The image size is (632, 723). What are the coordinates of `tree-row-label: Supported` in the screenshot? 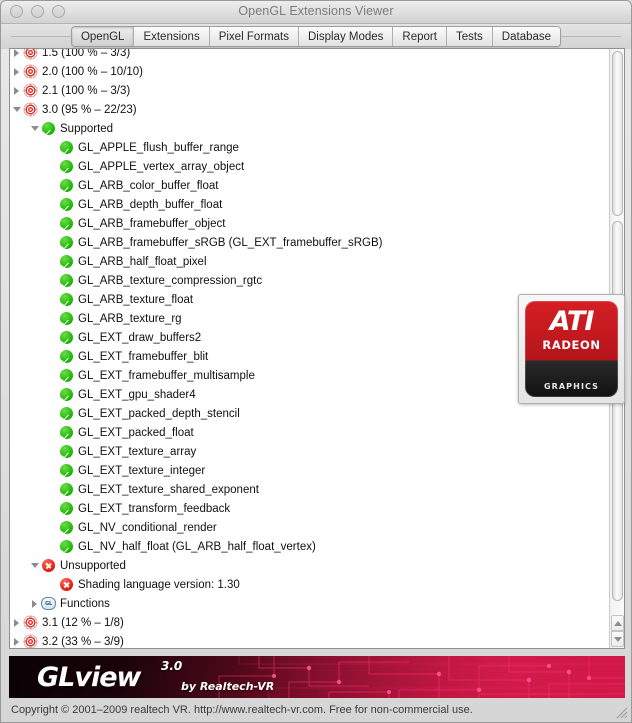 It's located at (87, 128).